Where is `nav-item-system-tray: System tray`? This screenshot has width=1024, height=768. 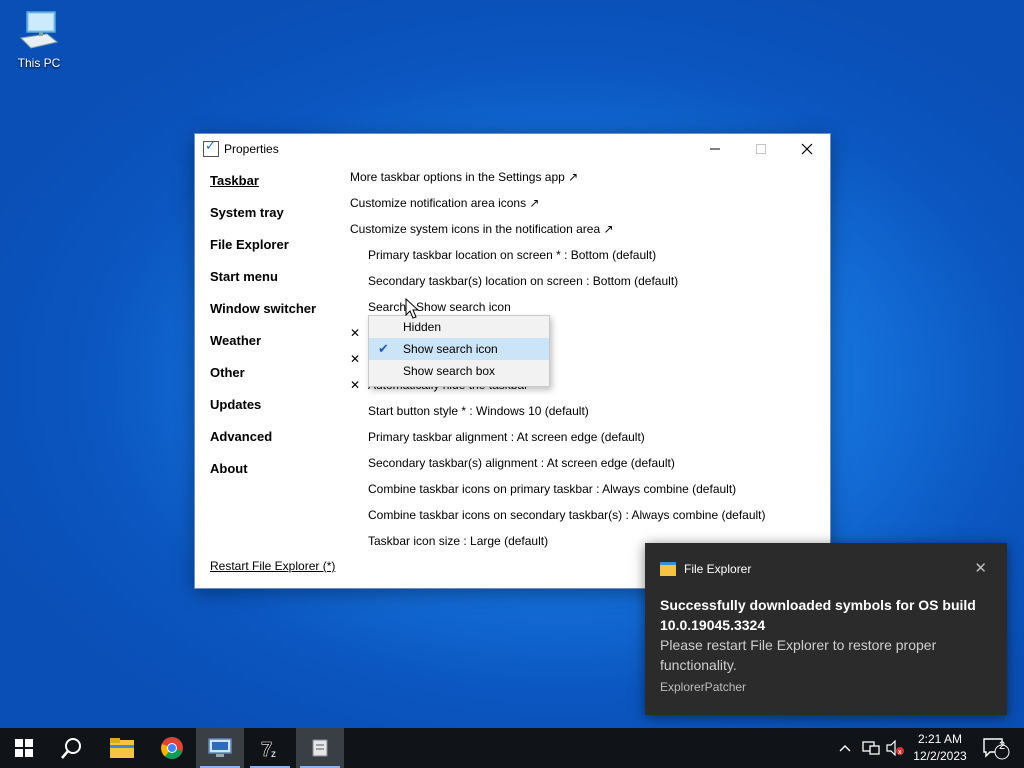 nav-item-system-tray: System tray is located at coordinates (263, 220).